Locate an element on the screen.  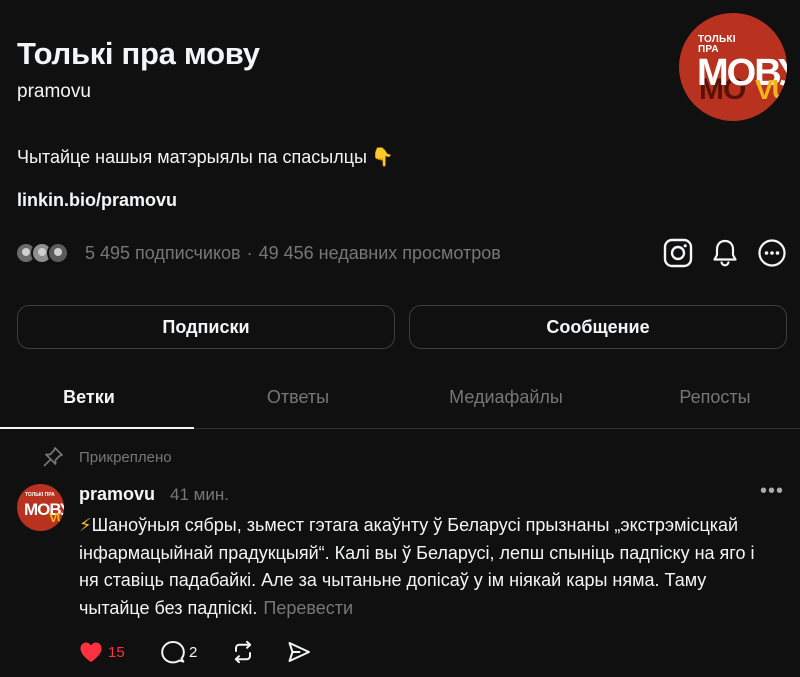
profile-handle: pramovu is located at coordinates (54, 91).